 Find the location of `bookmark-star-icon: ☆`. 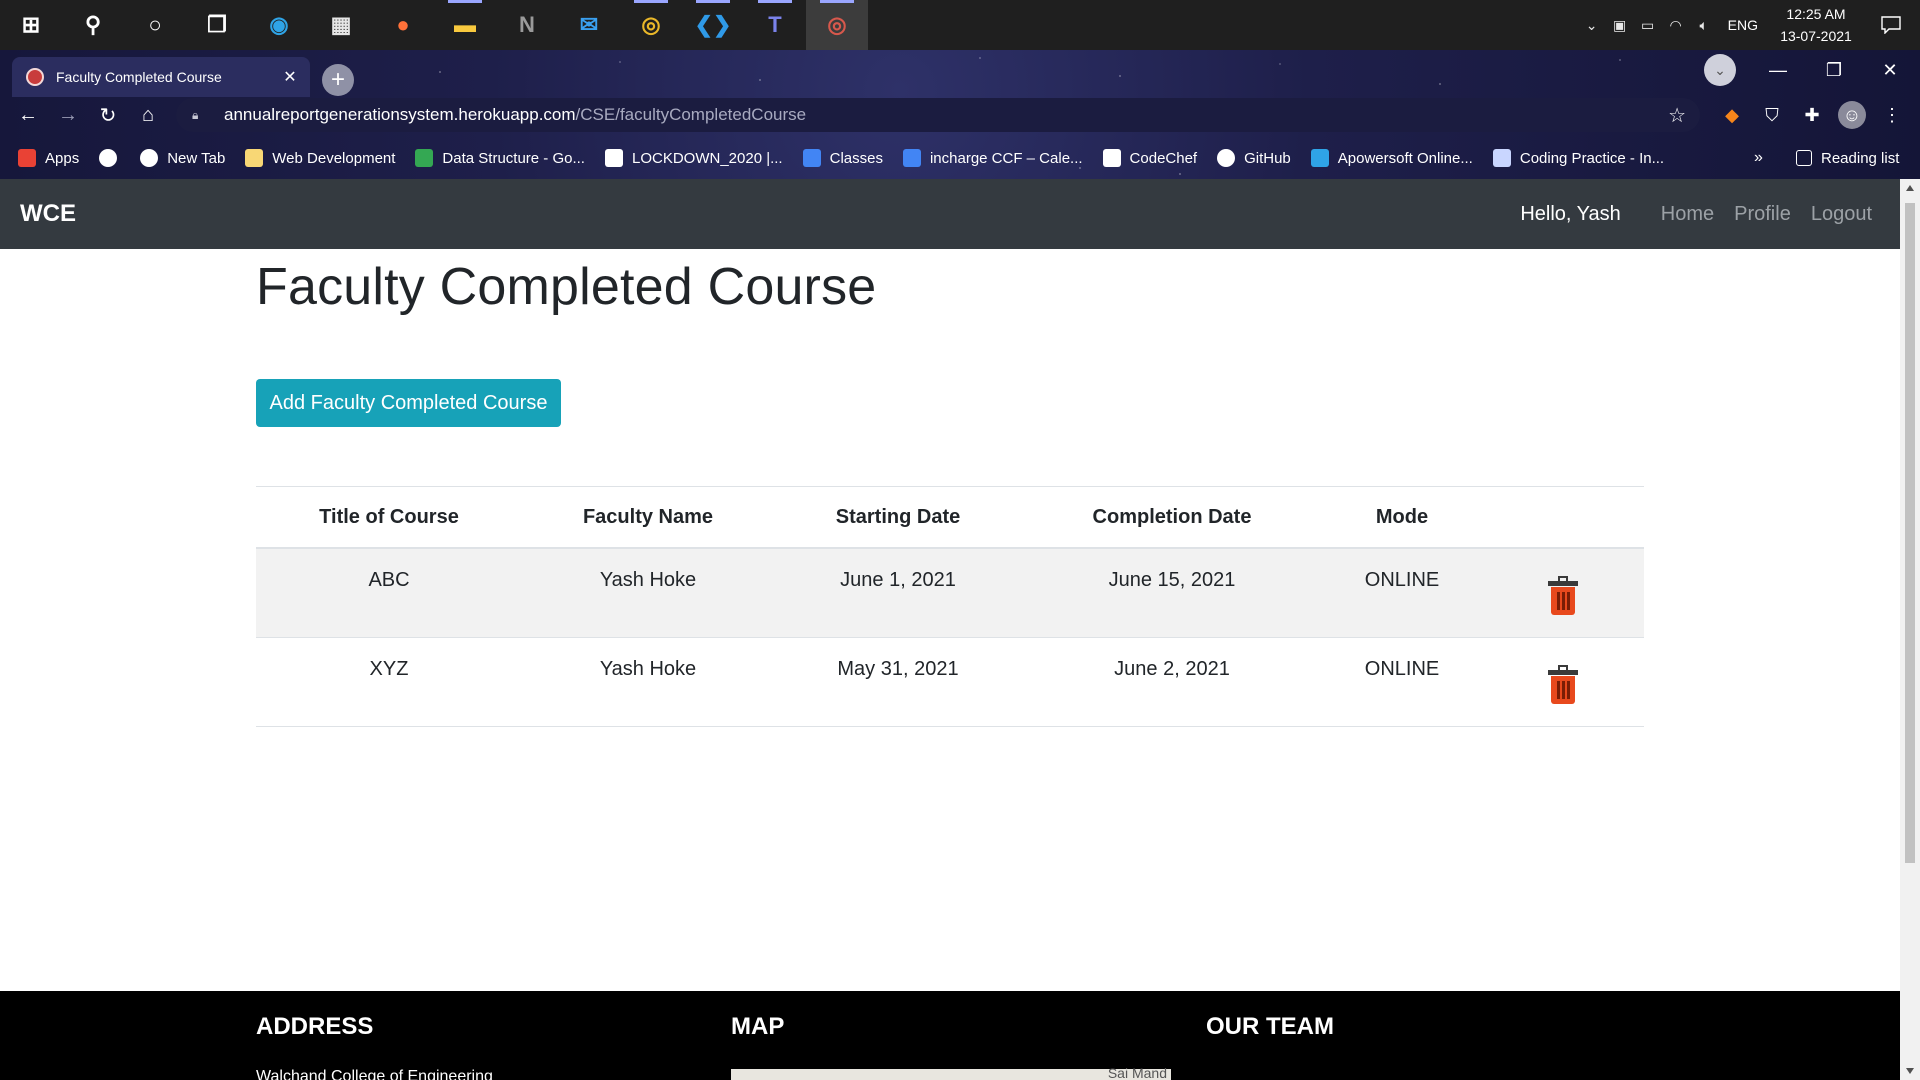

bookmark-star-icon: ☆ is located at coordinates (1677, 115).